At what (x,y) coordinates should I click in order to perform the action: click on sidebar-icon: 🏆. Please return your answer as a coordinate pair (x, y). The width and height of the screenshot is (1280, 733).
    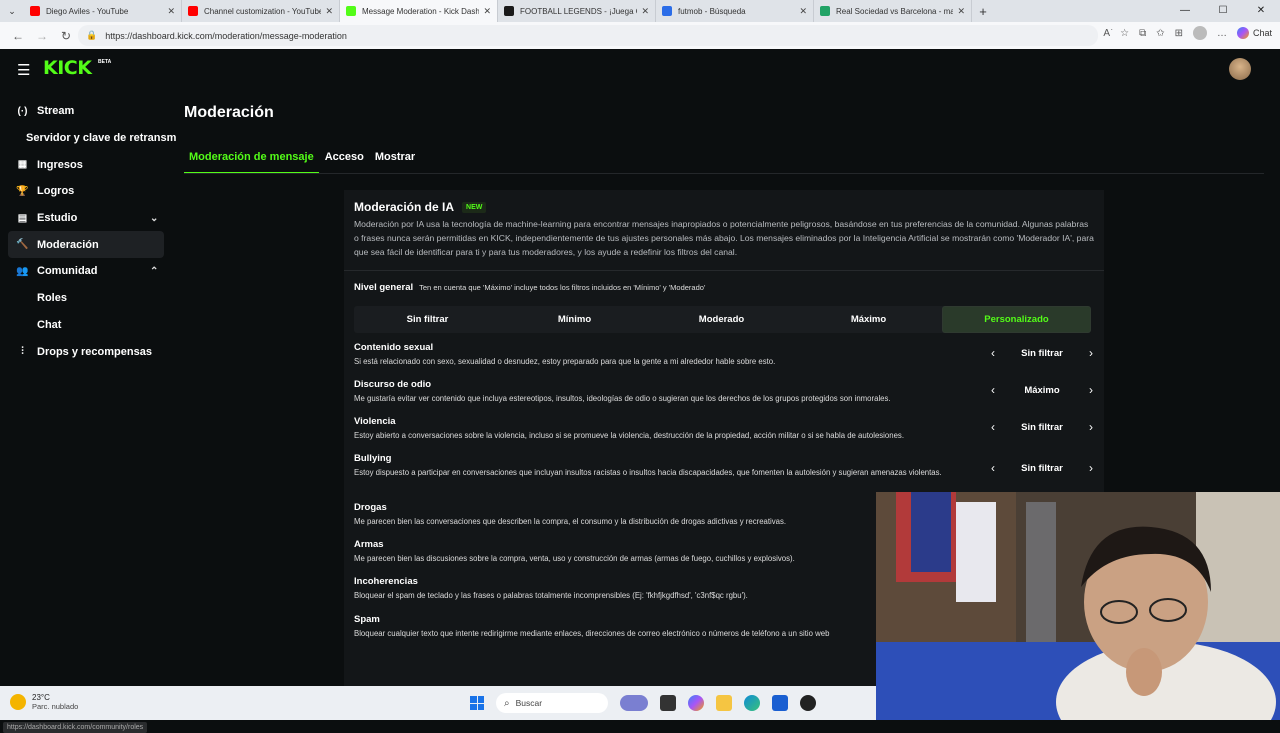
    Looking at the image, I should click on (22, 191).